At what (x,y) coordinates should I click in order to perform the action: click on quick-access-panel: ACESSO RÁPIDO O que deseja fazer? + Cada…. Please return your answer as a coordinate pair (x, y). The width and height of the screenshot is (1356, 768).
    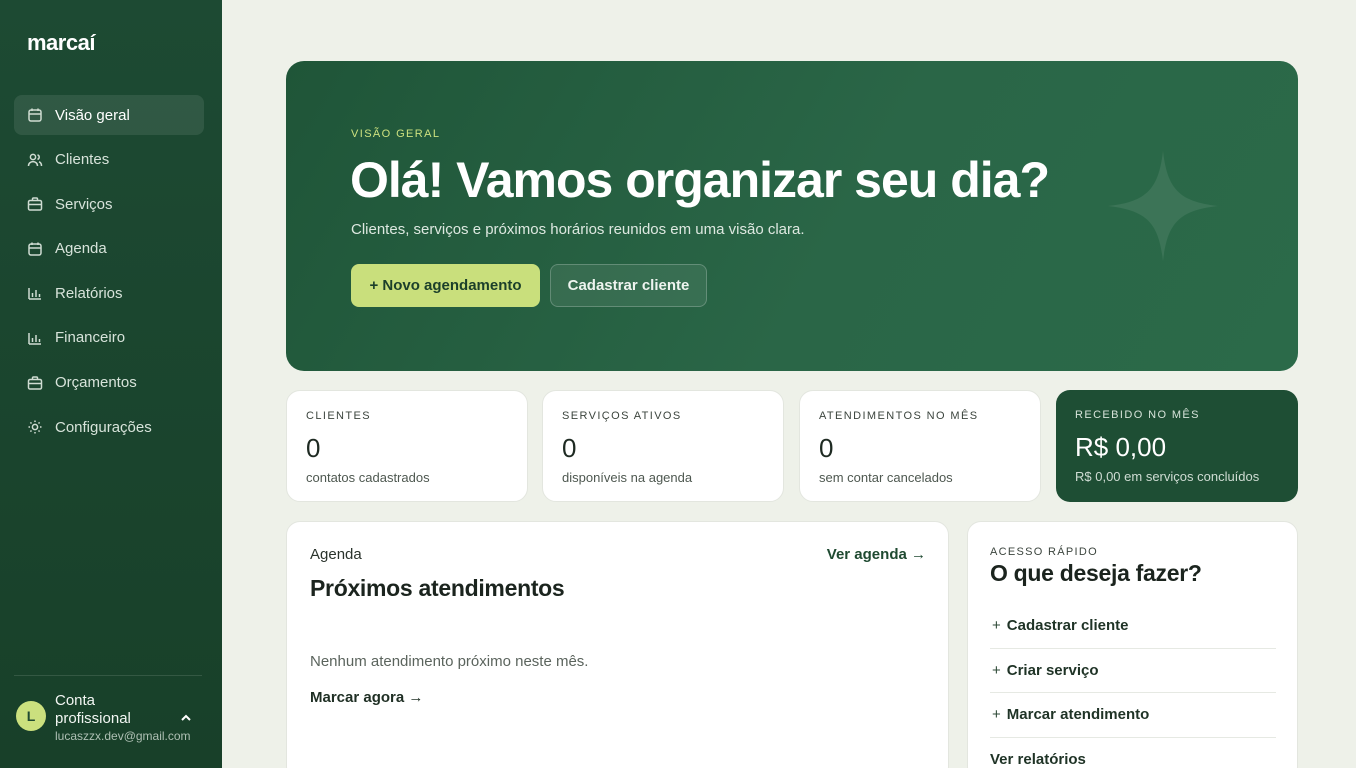
    Looking at the image, I should click on (1132, 644).